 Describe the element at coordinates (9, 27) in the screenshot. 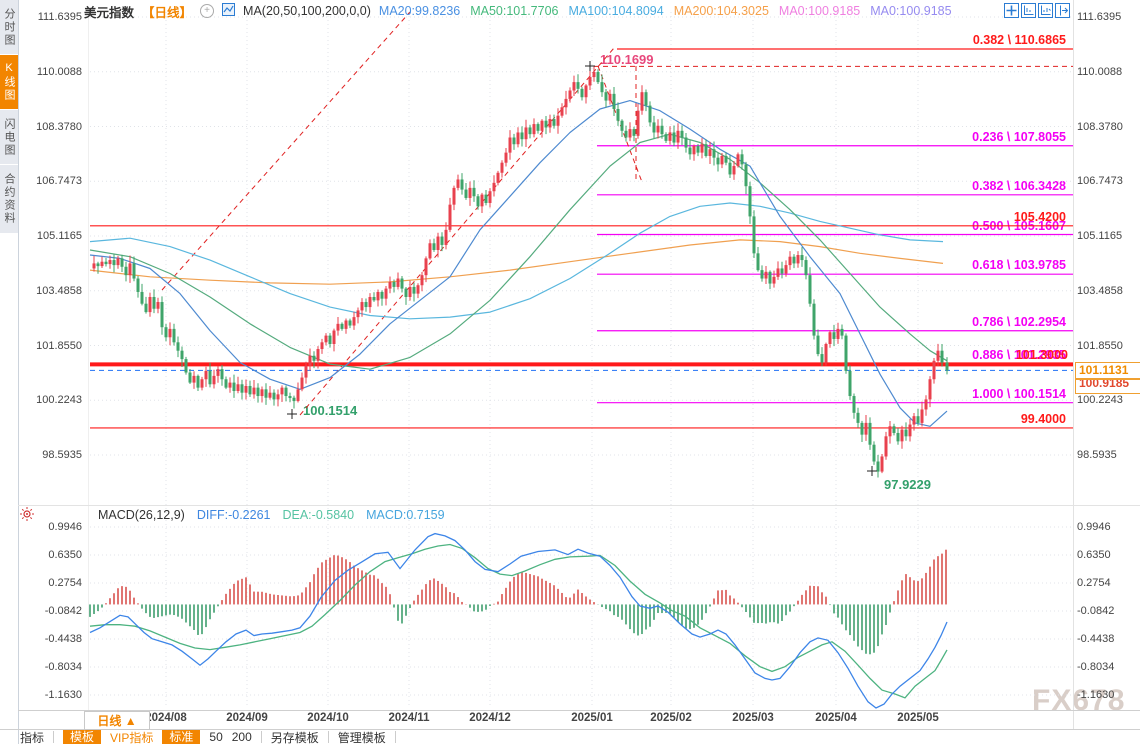

I see `sidebar-tab-1: 分时图` at that location.